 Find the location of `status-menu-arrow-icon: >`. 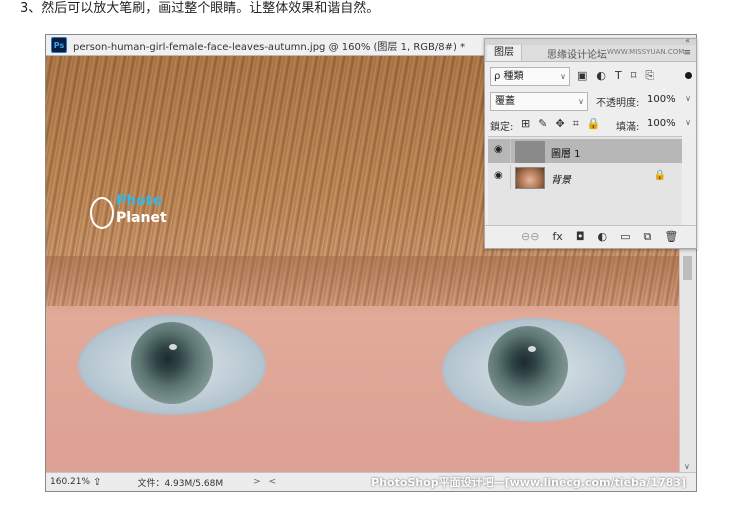

status-menu-arrow-icon: > is located at coordinates (257, 482).